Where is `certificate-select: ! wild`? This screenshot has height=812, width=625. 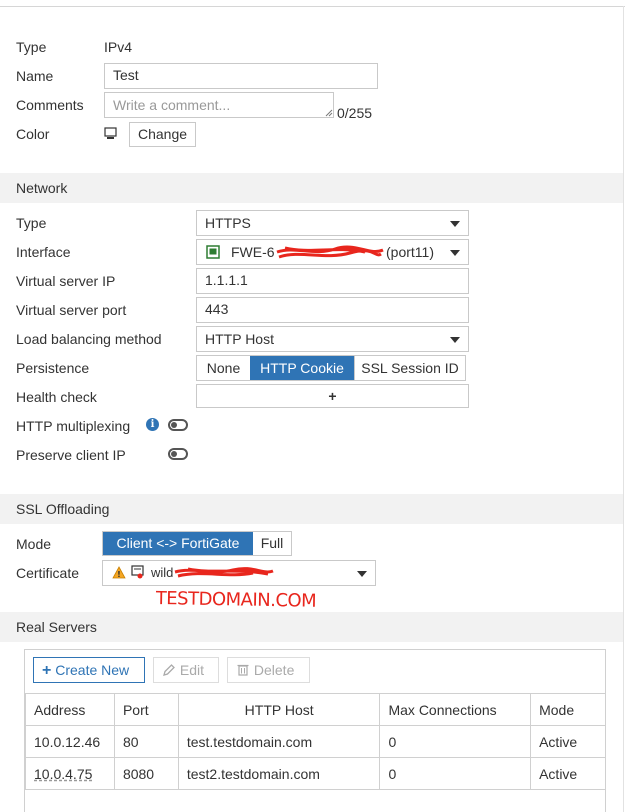
certificate-select: ! wild is located at coordinates (239, 573).